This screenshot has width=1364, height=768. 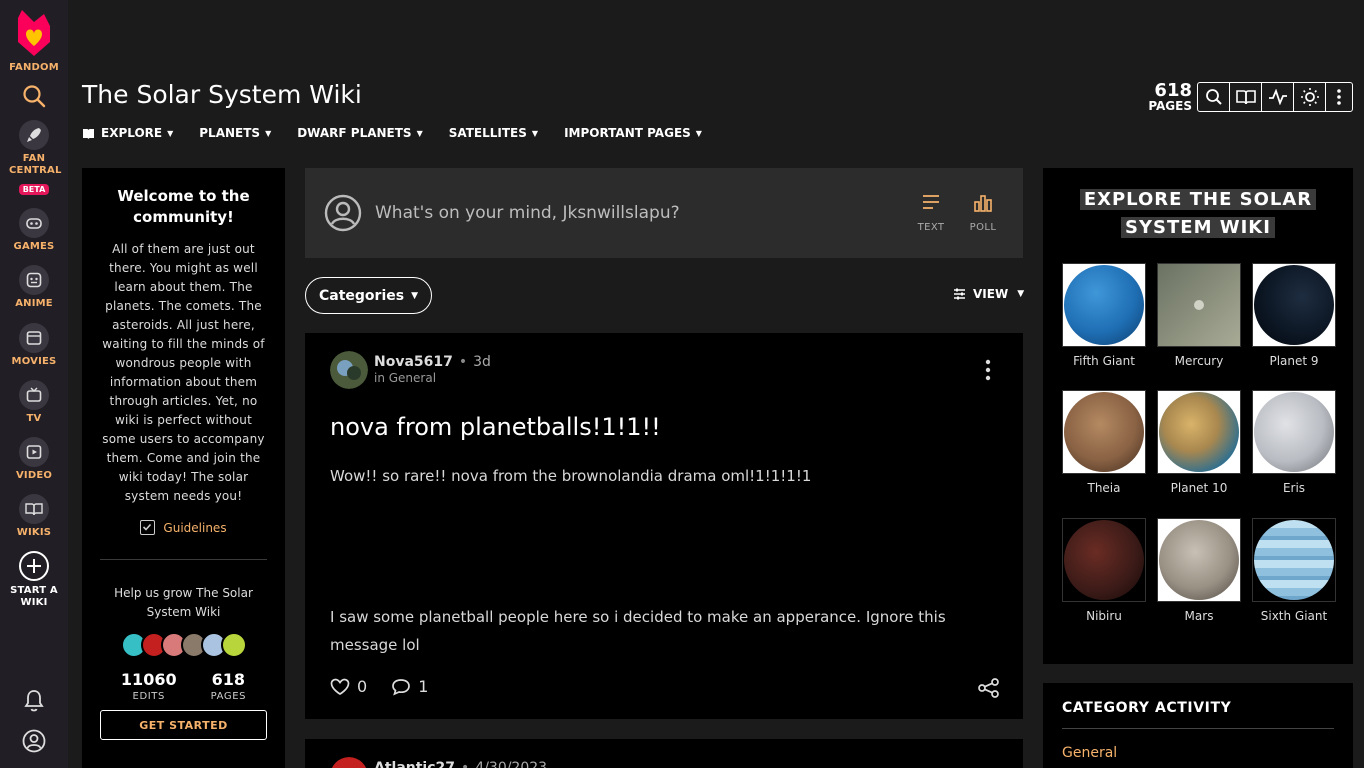 What do you see at coordinates (34, 395) in the screenshot?
I see `tv-icon` at bounding box center [34, 395].